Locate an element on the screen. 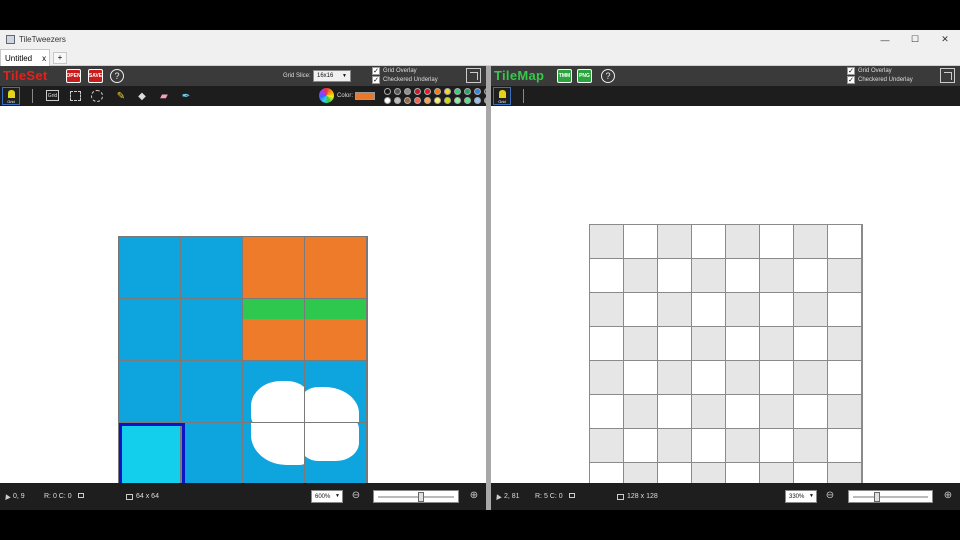  grid-tool-button: Grid is located at coordinates (11, 96).